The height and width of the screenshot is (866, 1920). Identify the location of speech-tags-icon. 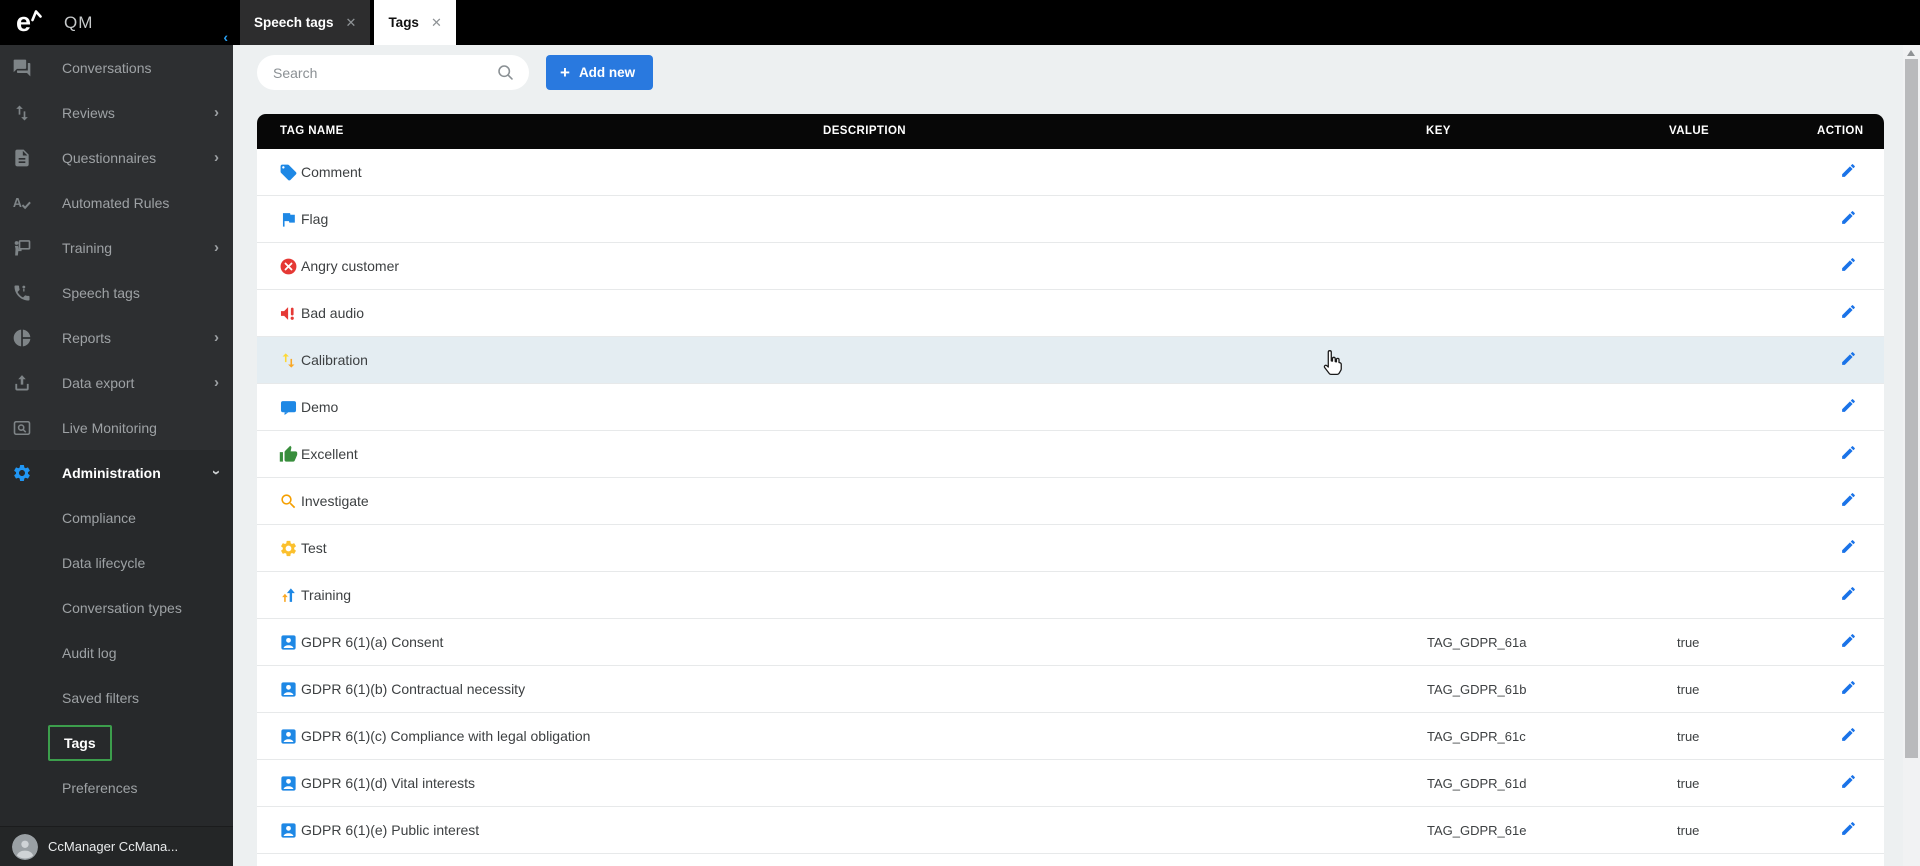
(22, 293).